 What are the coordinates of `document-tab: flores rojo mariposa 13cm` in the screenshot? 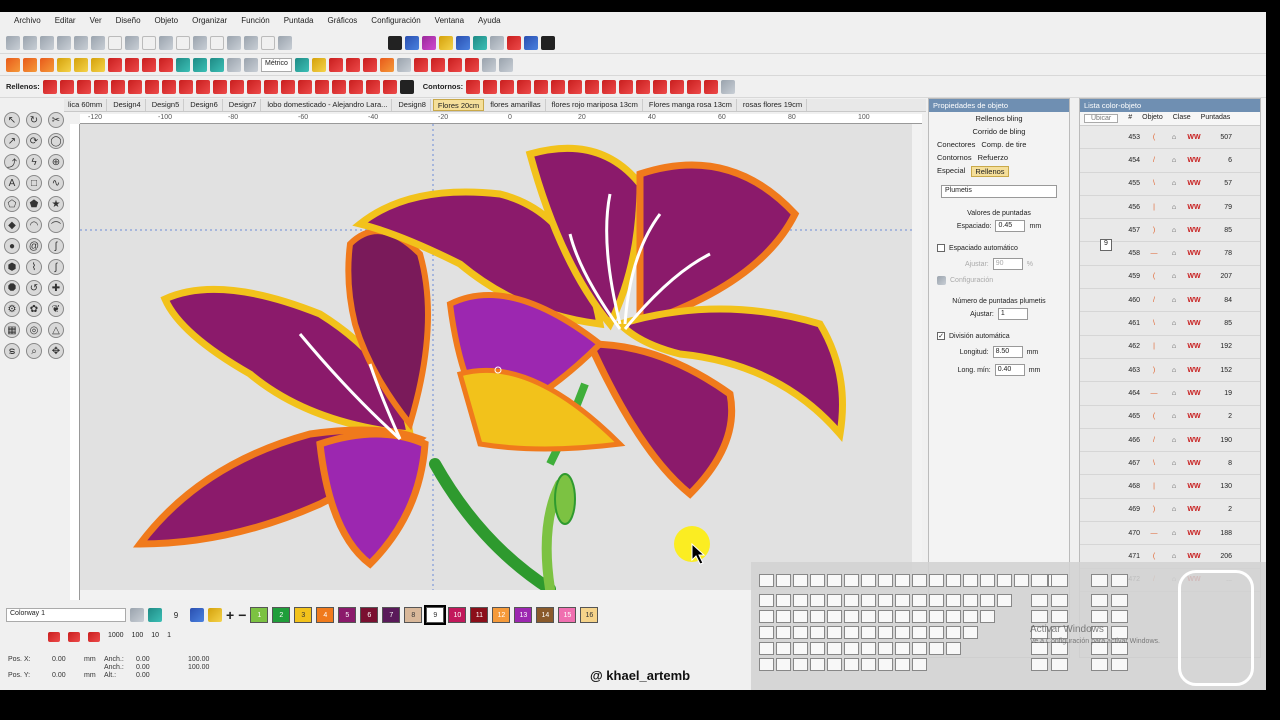 It's located at (595, 105).